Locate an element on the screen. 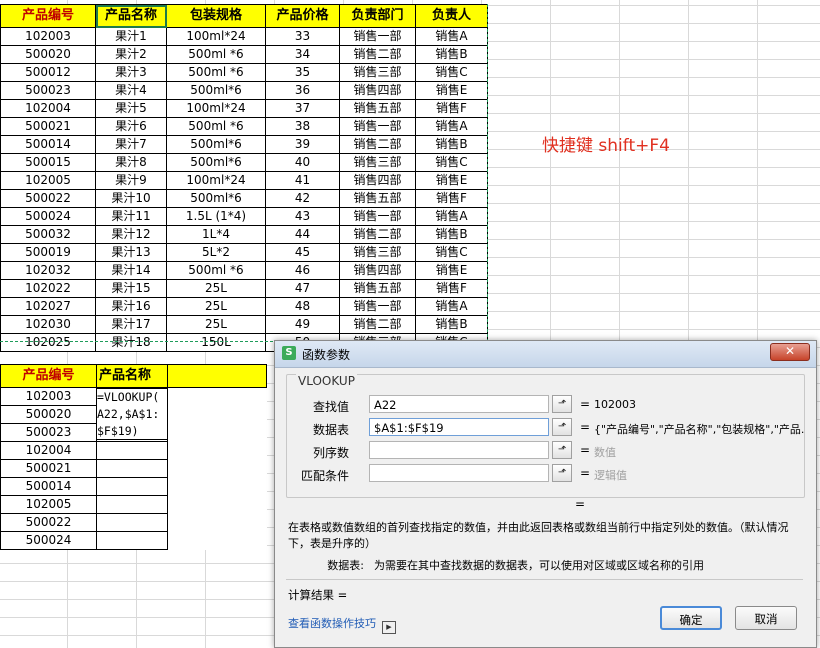 This screenshot has height=648, width=820. table-cell: 500020 is located at coordinates (48, 414).